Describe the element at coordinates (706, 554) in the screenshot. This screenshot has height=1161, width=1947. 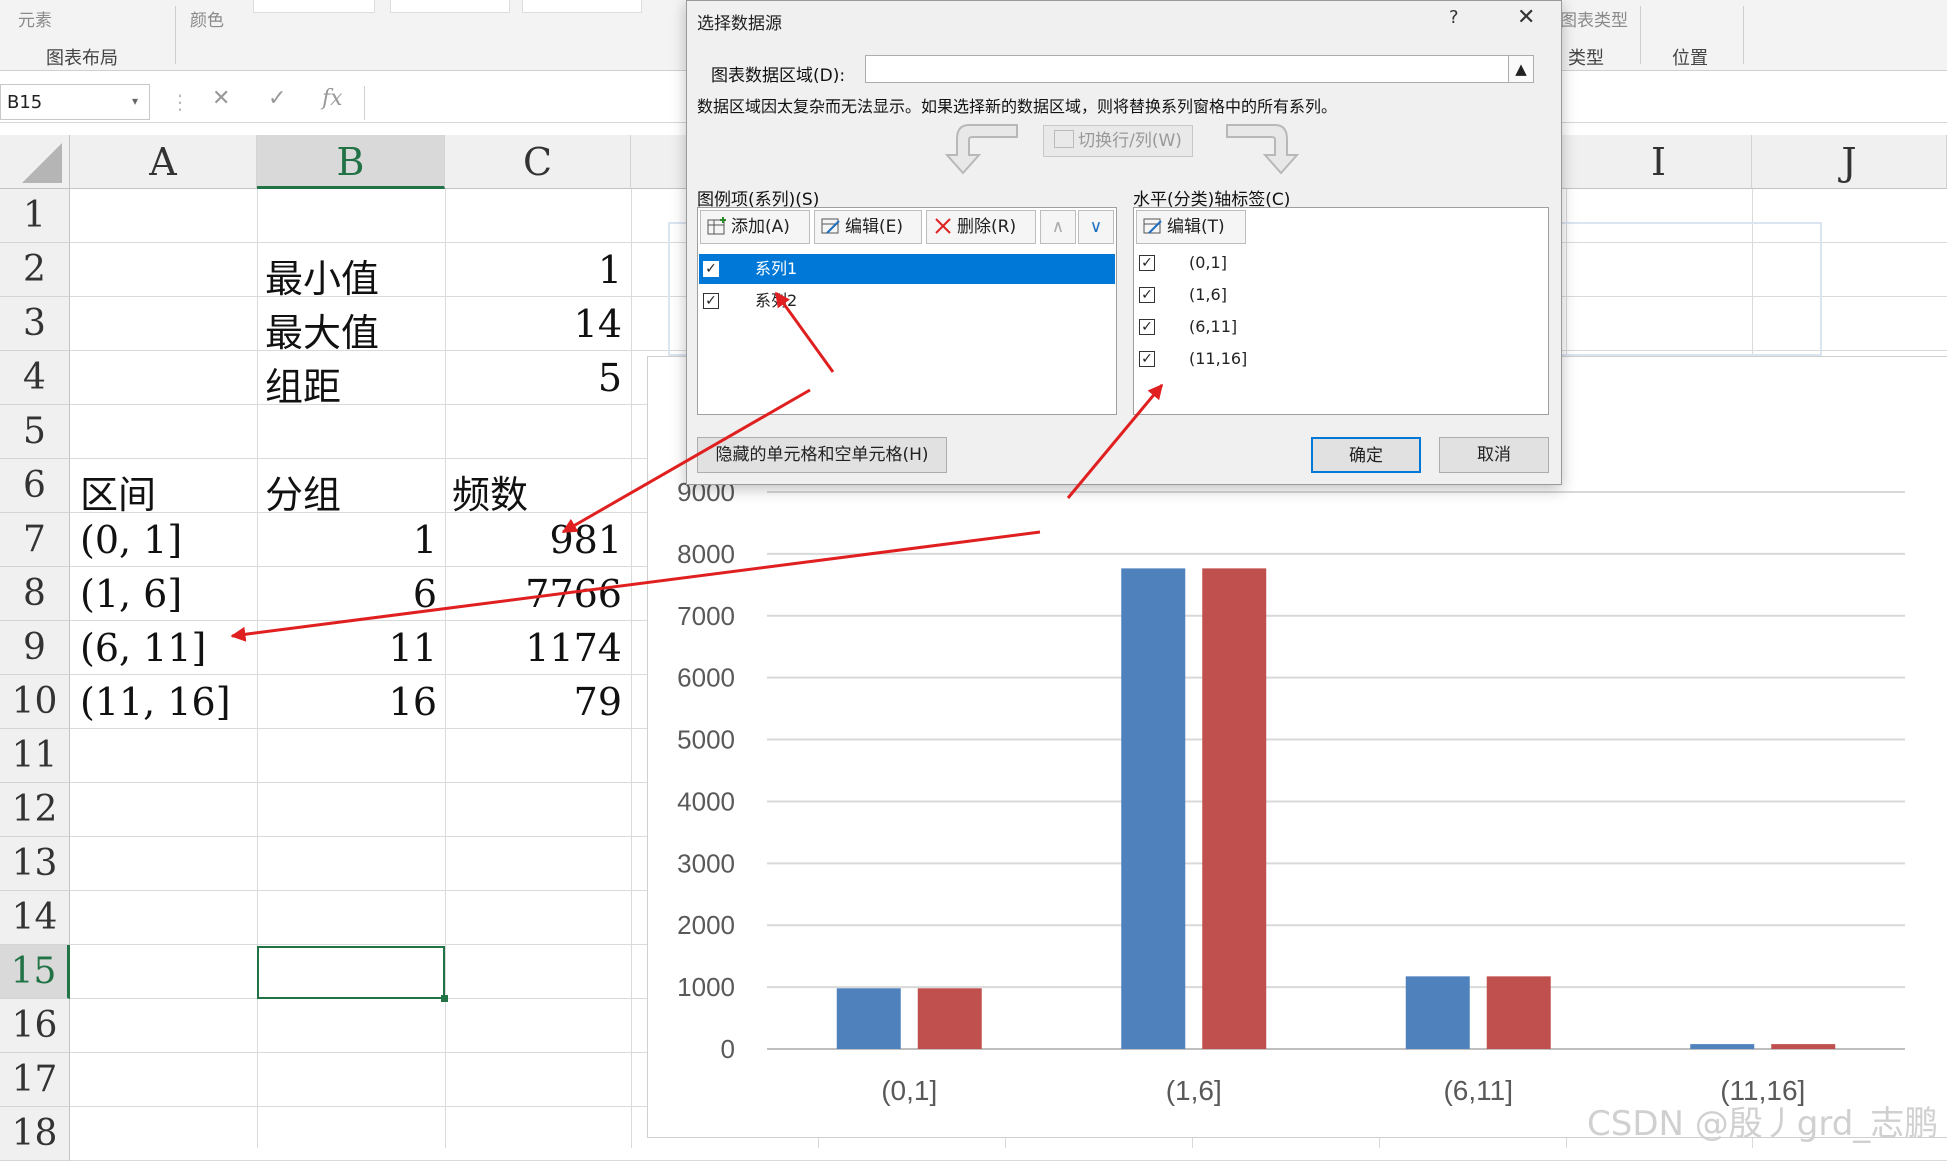
I see `y-tick-label: 8000` at that location.